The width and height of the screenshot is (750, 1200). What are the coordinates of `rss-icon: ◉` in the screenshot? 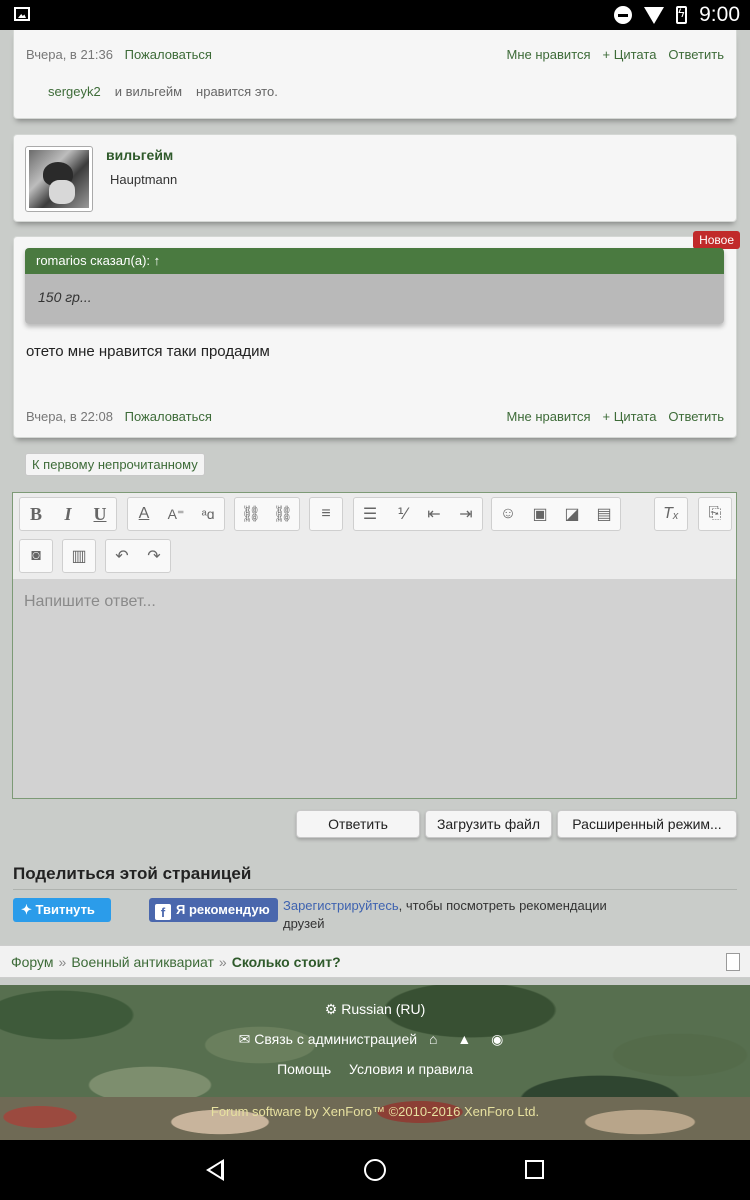 It's located at (497, 1039).